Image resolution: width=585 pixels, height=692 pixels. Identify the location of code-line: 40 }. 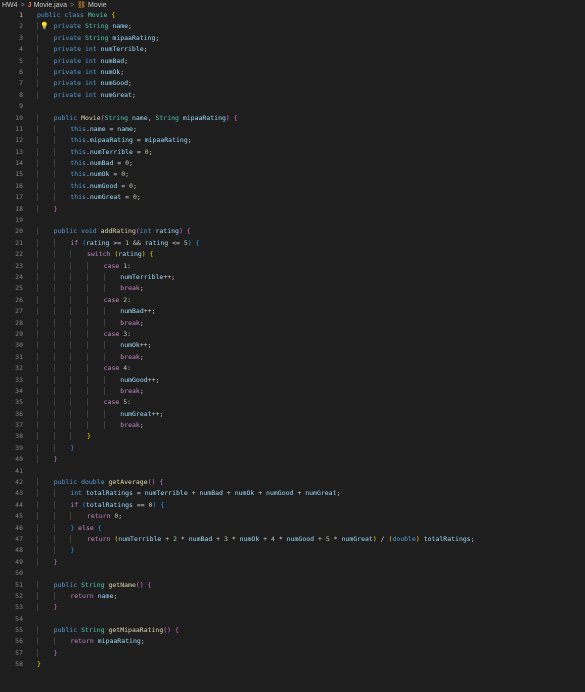
(292, 459).